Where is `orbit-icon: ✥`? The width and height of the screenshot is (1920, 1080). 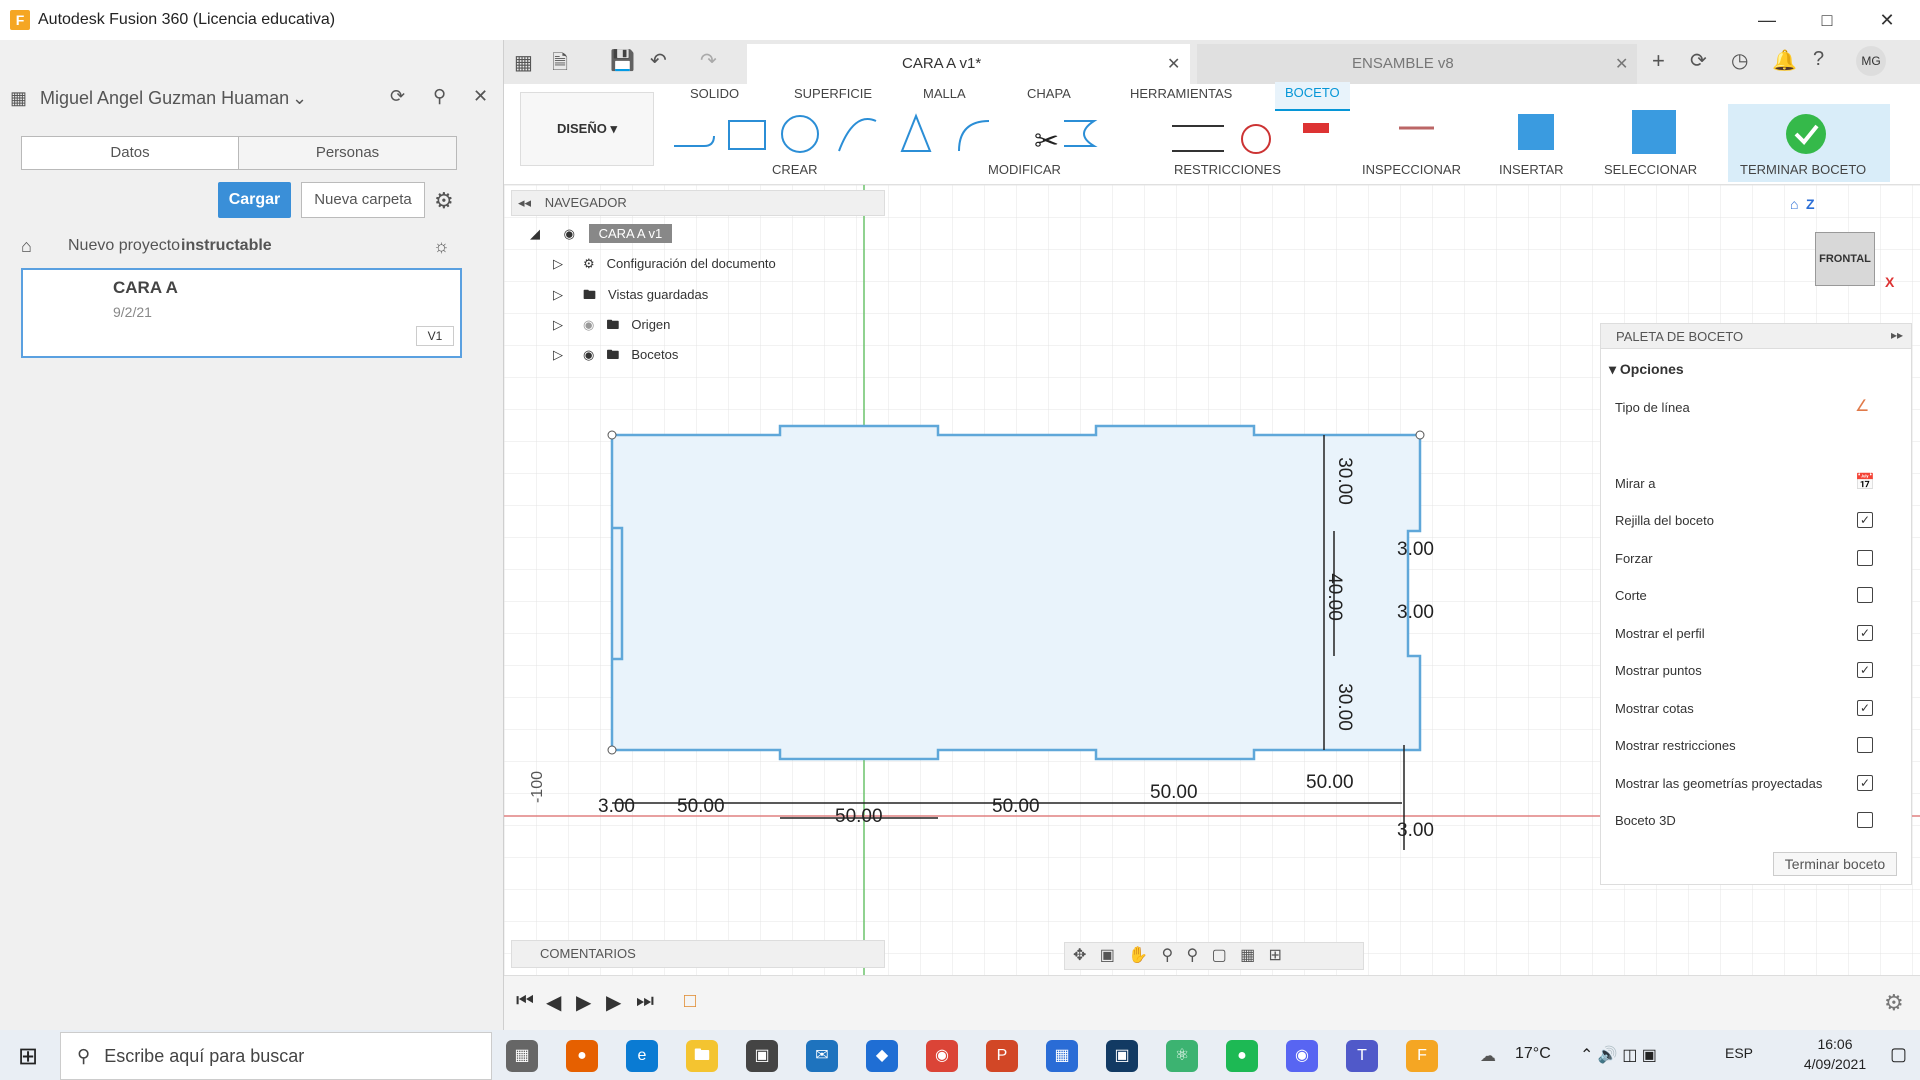 orbit-icon: ✥ is located at coordinates (1079, 955).